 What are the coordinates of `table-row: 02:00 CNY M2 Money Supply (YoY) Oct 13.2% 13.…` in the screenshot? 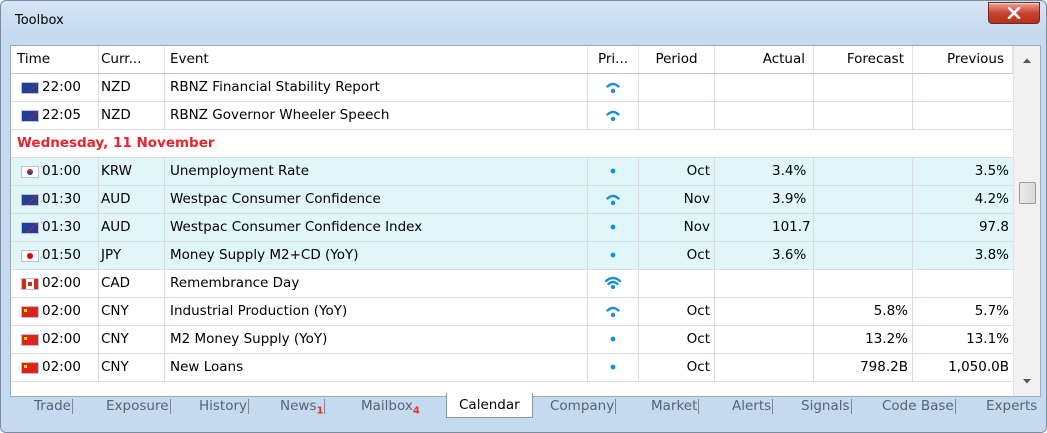 It's located at (512, 340).